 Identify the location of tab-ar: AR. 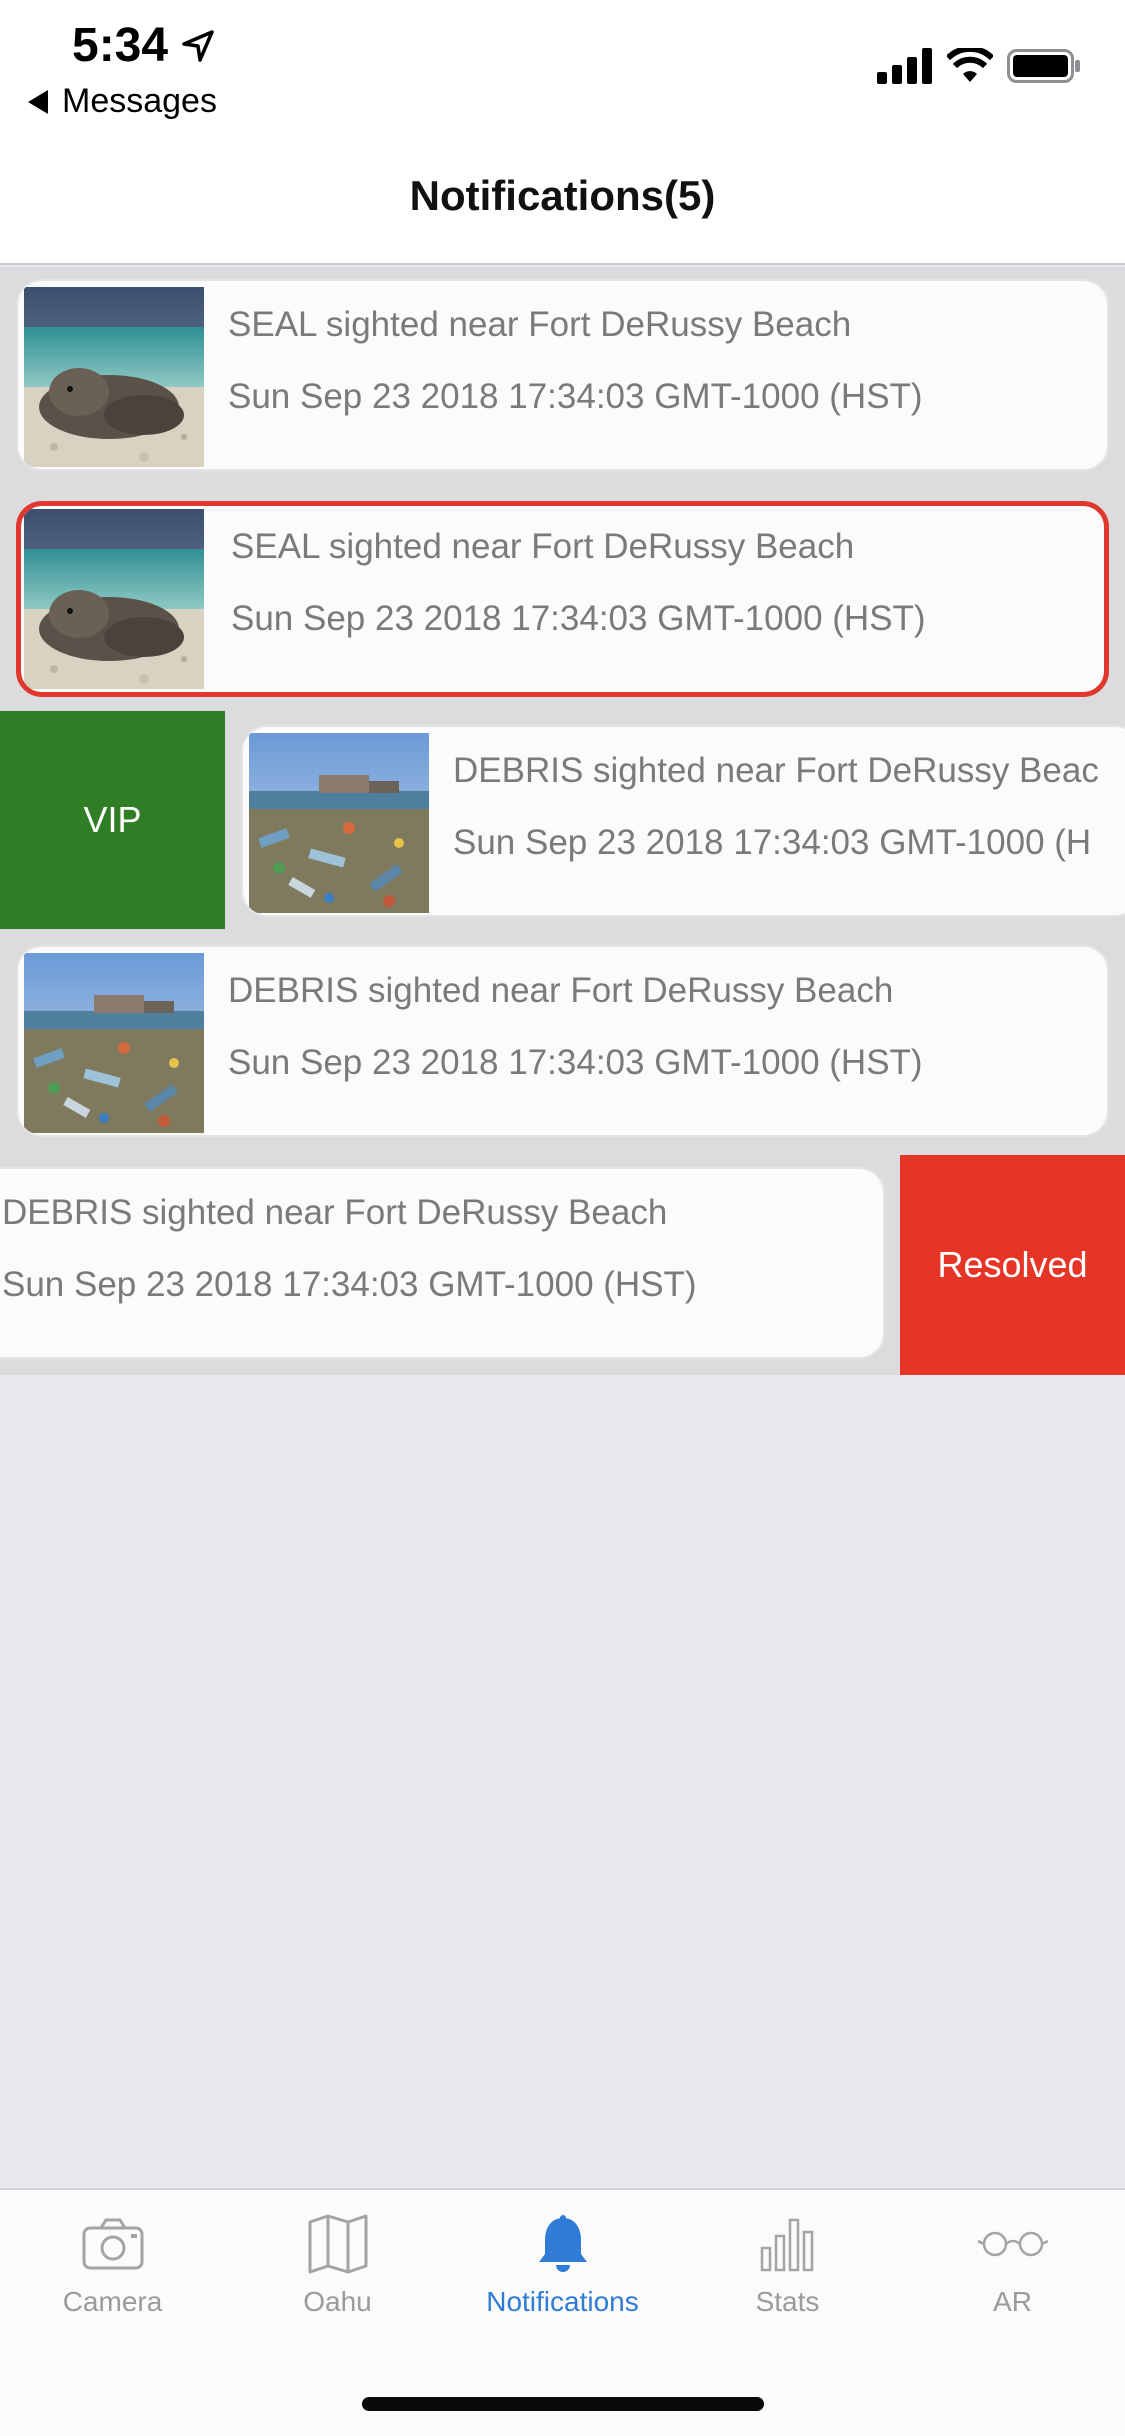
(1012, 2266).